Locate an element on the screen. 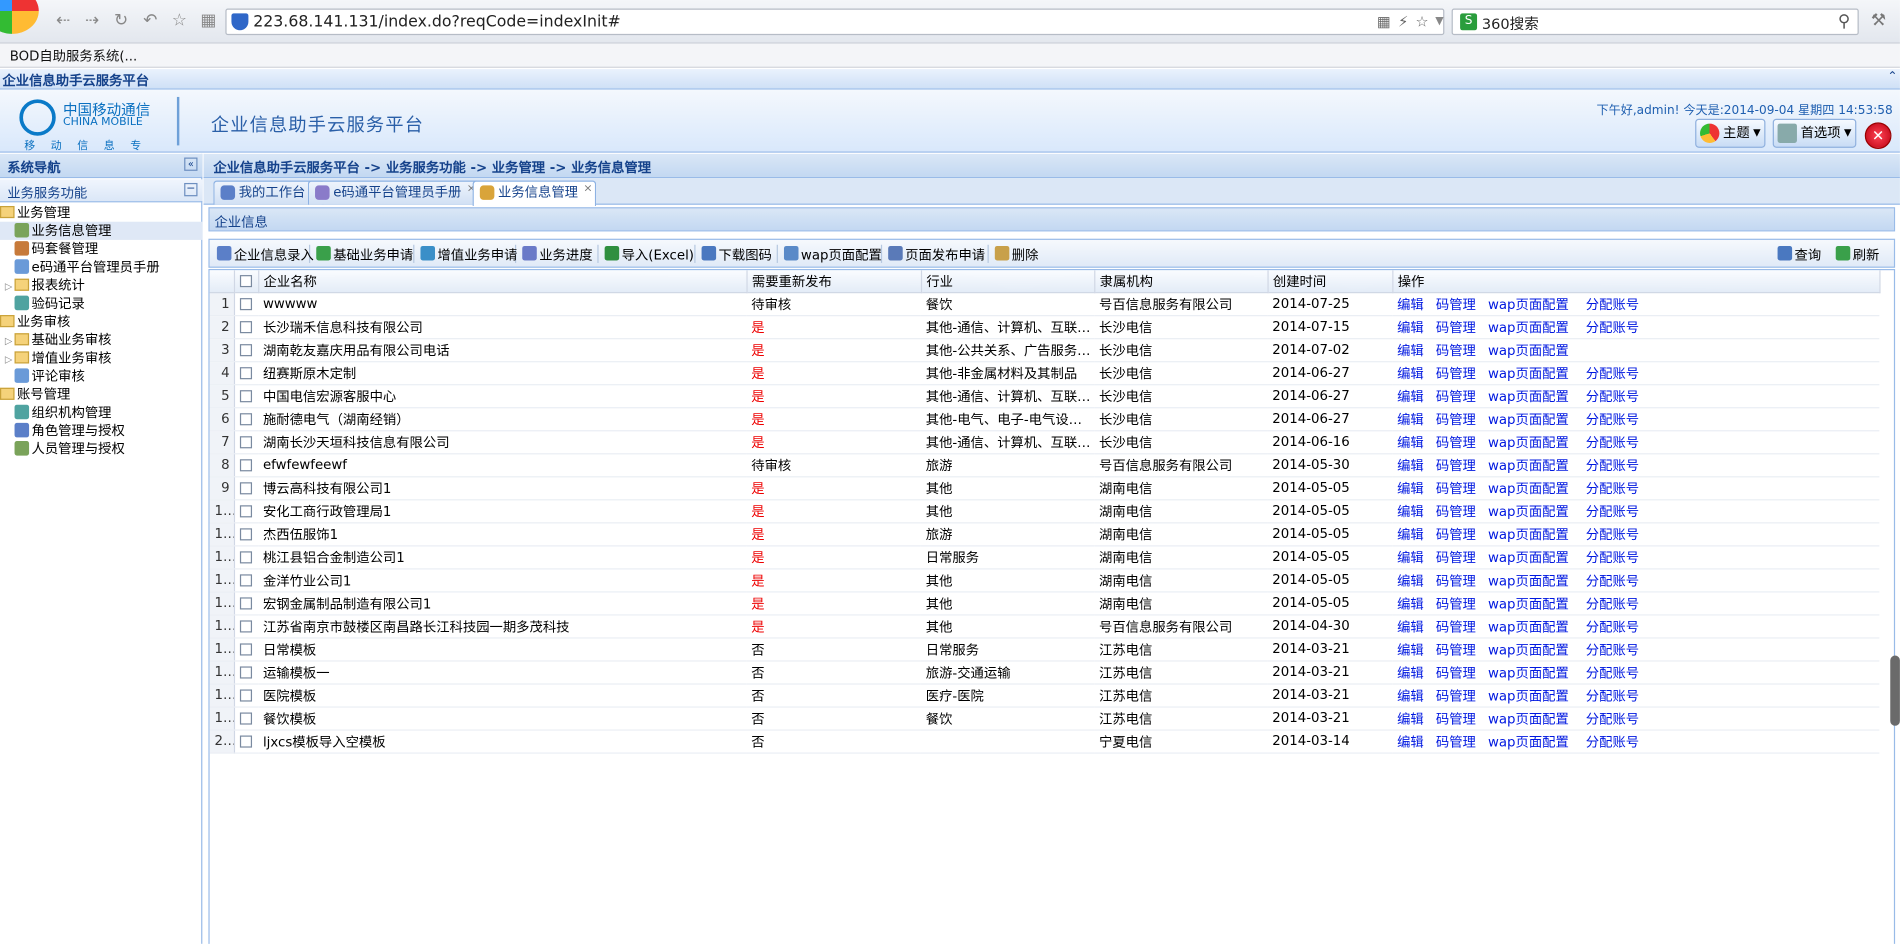  wap-config-button: wap页面配置 is located at coordinates (832, 254).